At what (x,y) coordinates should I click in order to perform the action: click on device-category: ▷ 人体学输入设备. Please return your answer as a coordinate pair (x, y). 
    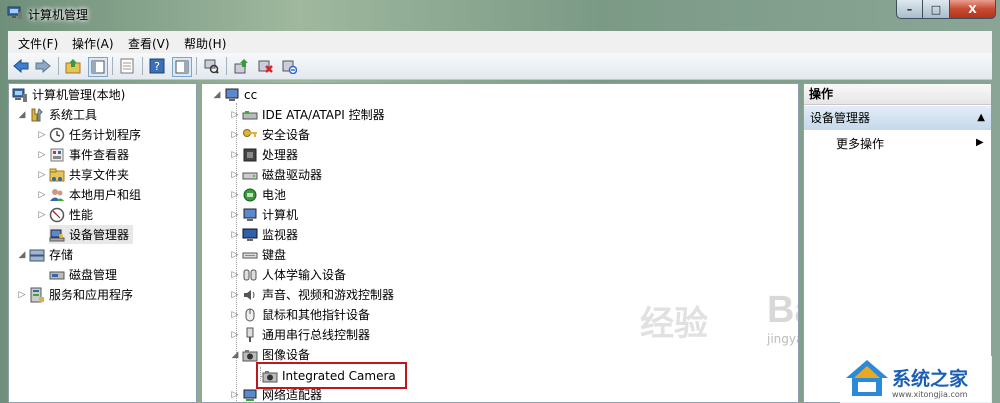
    Looking at the image, I should click on (288, 274).